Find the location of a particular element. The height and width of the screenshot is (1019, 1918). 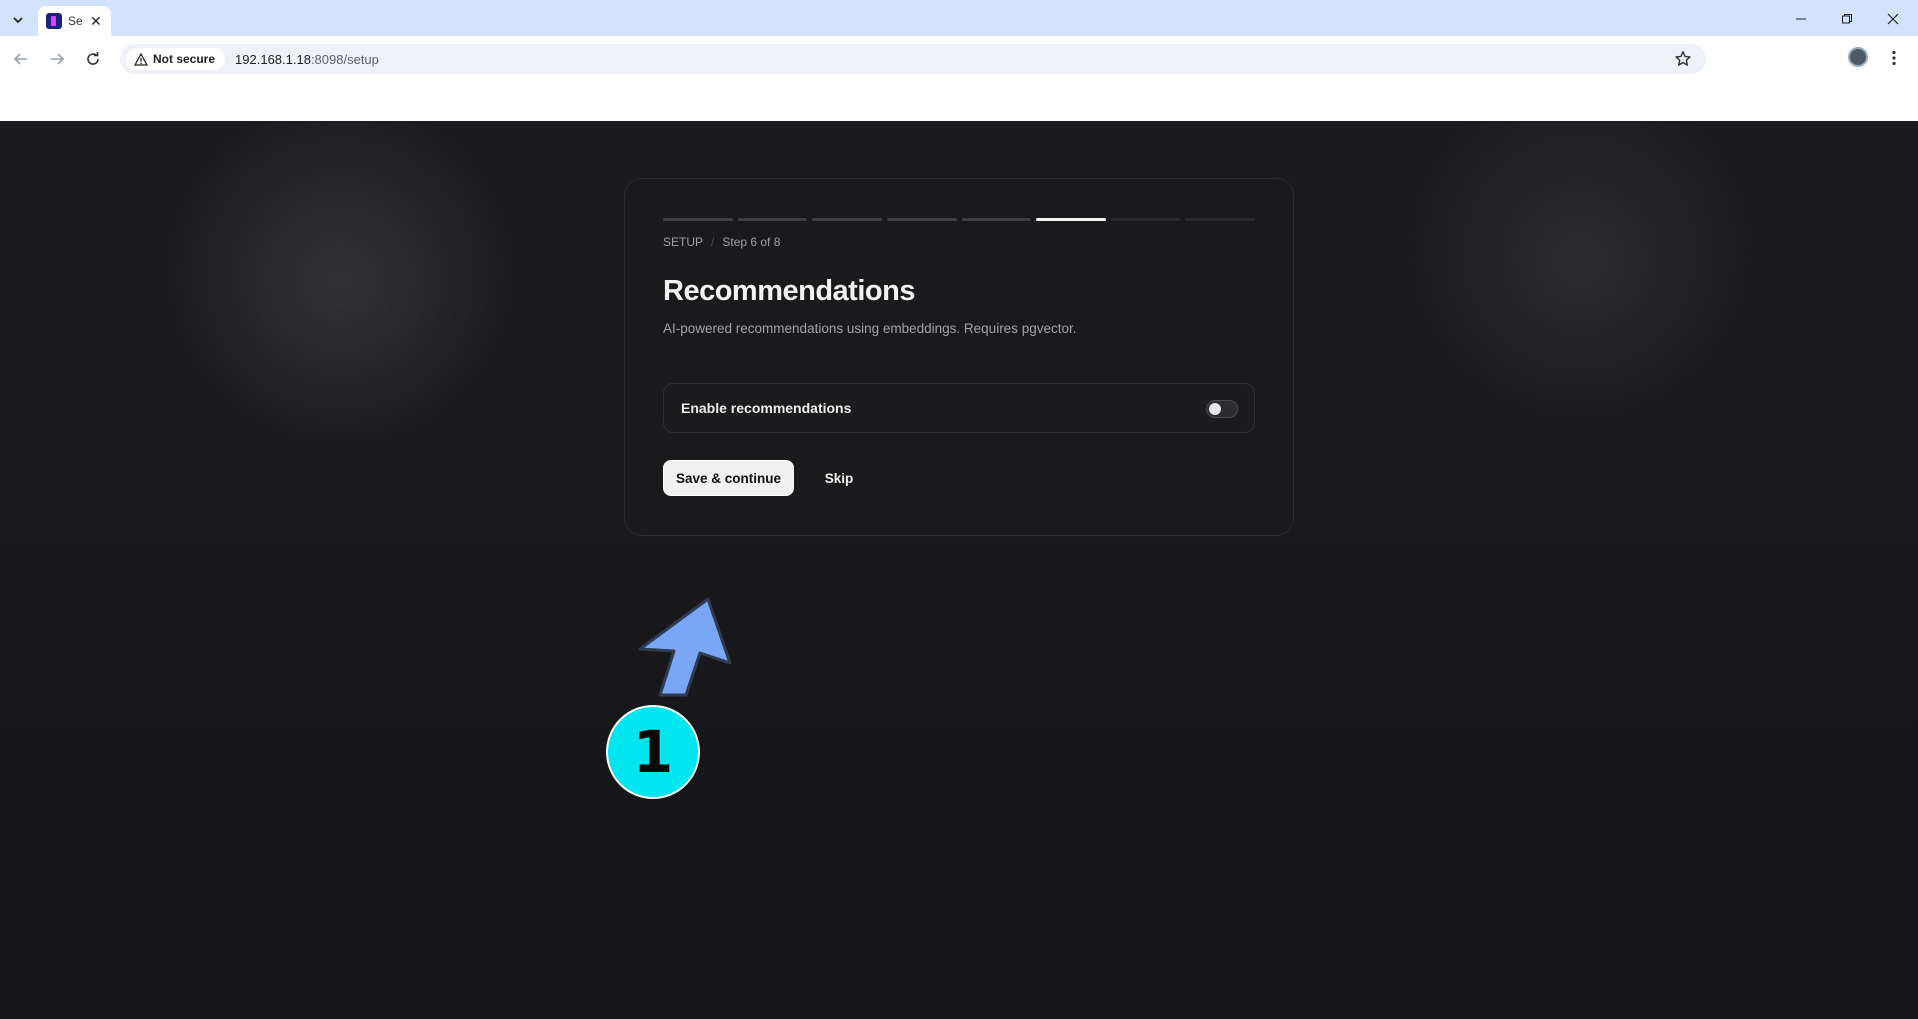

skip-button: Skip is located at coordinates (839, 478).